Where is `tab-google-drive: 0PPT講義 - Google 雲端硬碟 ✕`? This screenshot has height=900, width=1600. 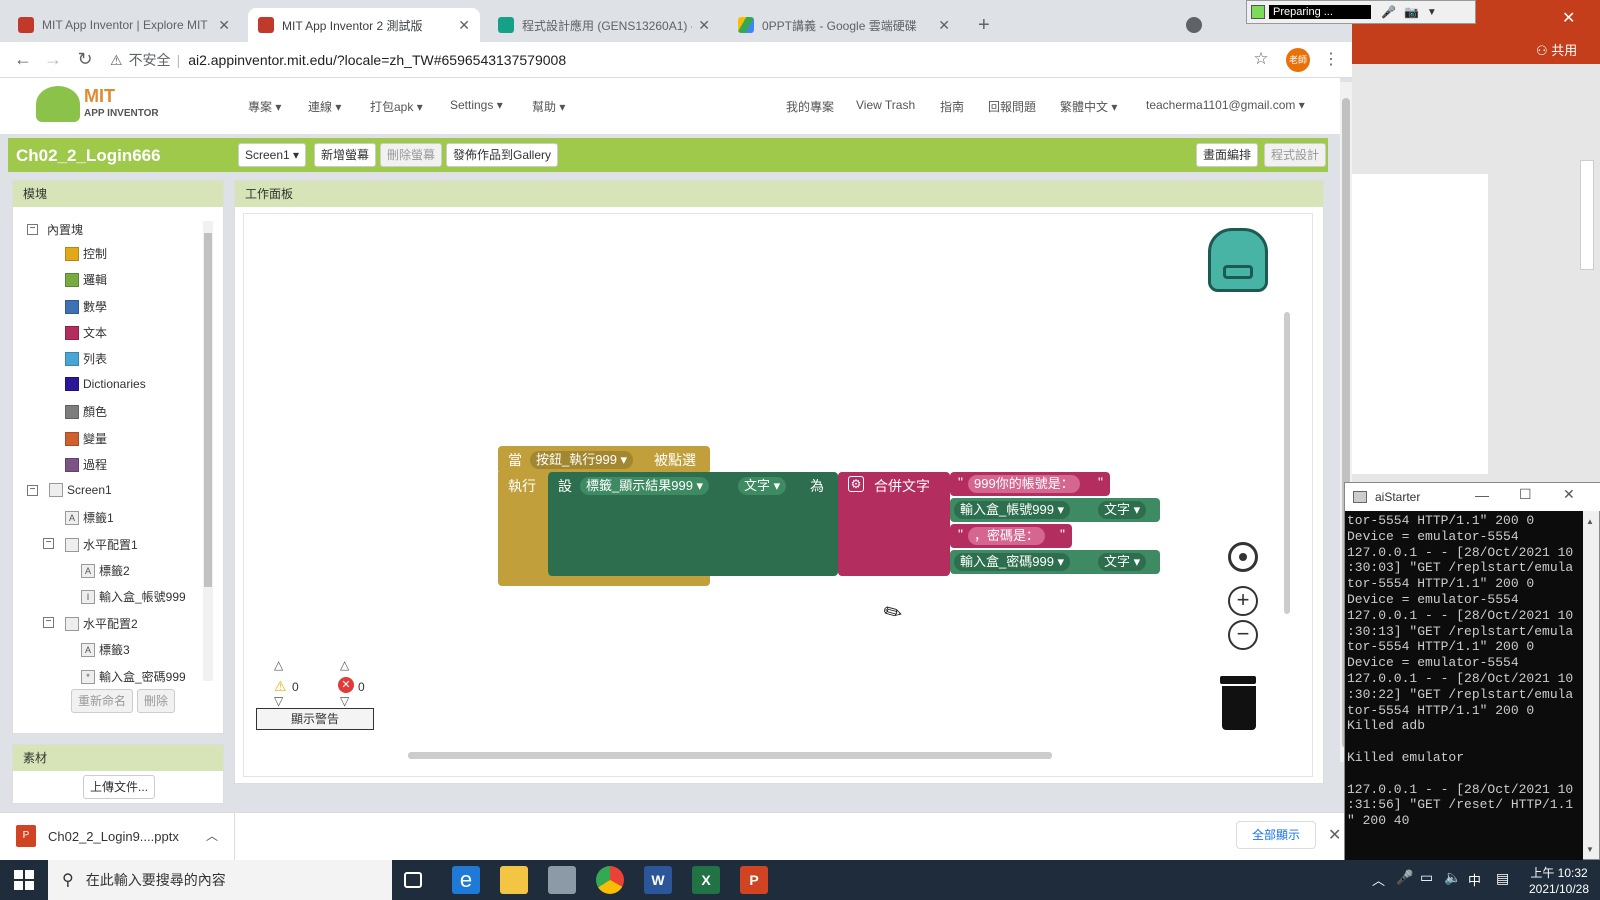 tab-google-drive: 0PPT講義 - Google 雲端硬碟 ✕ is located at coordinates (844, 25).